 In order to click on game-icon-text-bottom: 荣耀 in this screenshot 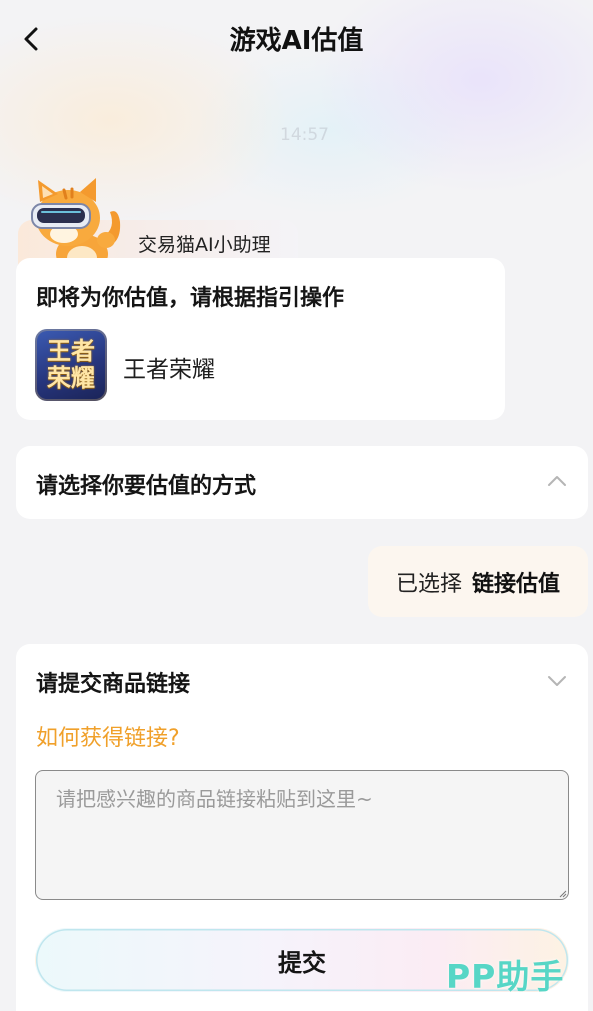, I will do `click(71, 378)`.